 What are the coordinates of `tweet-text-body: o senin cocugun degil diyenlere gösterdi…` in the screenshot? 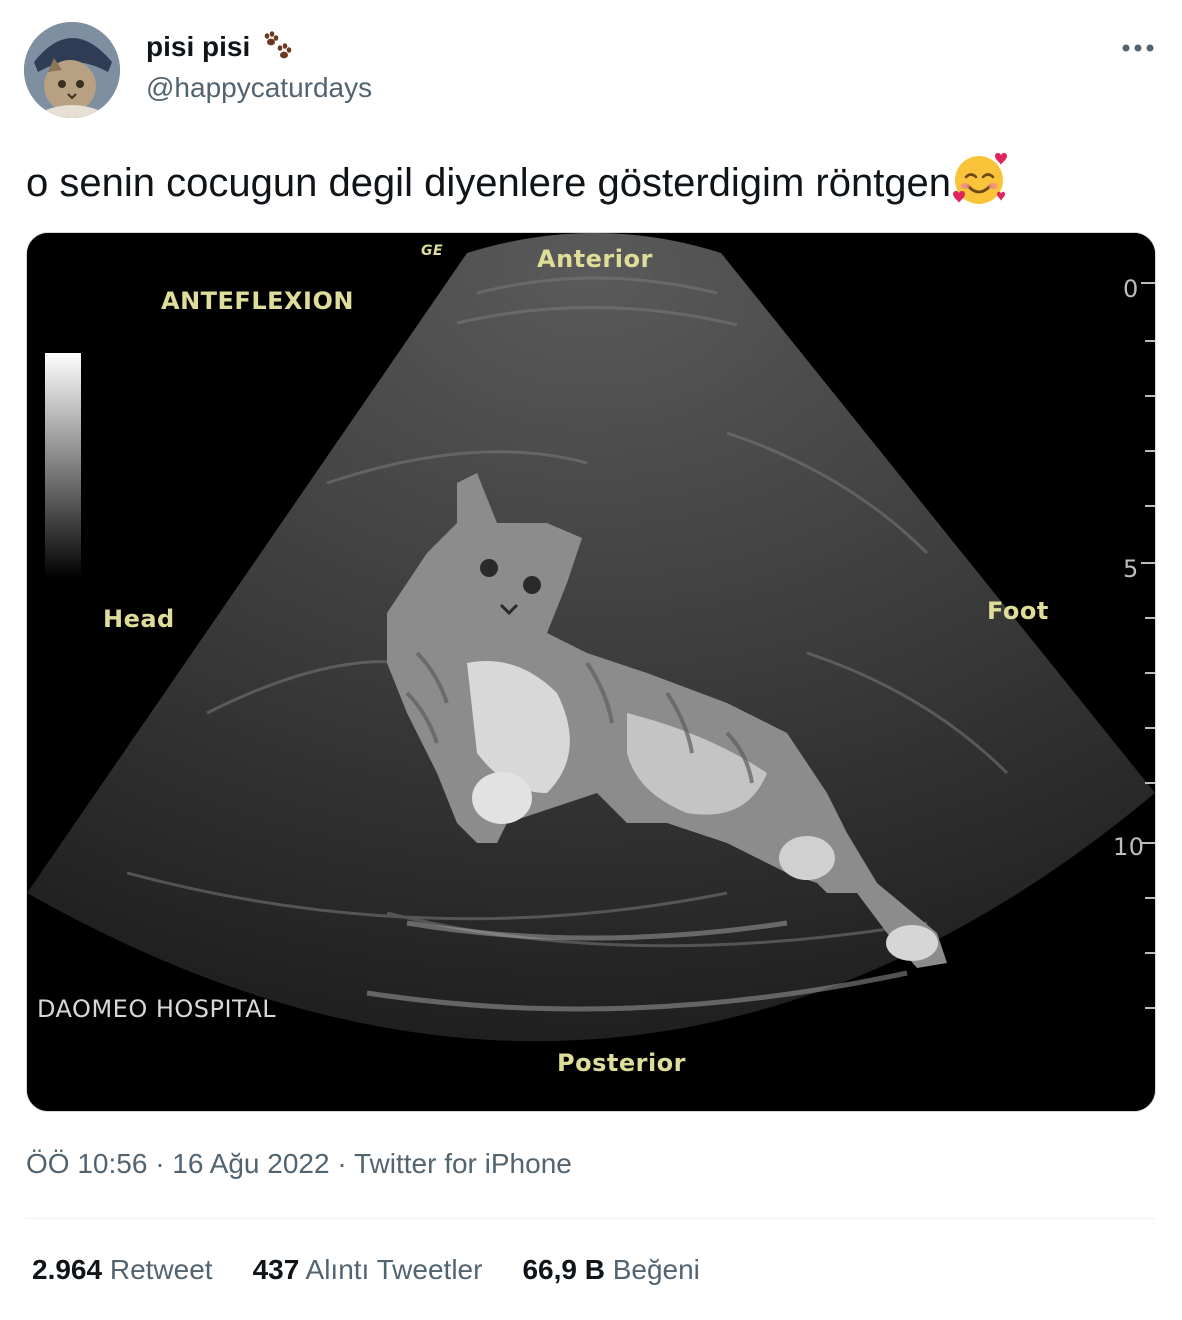 It's located at (489, 183).